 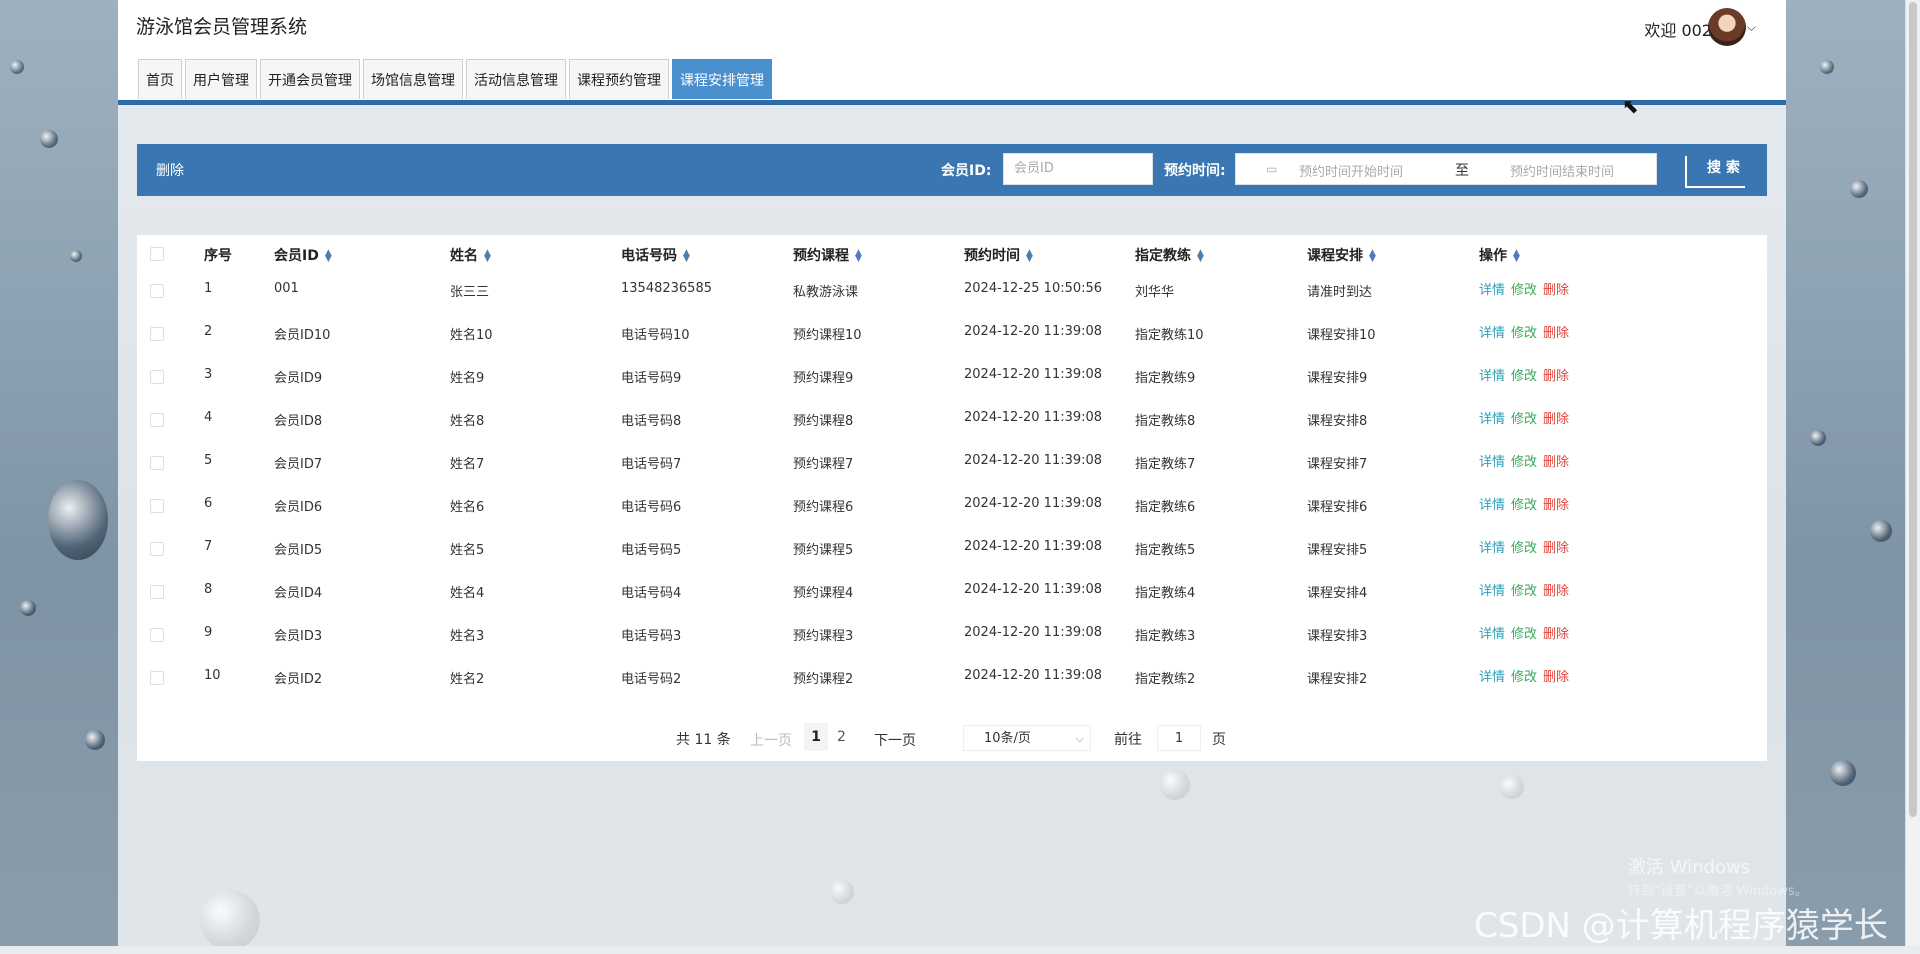 What do you see at coordinates (1351, 170) in the screenshot?
I see `start-date-input: 预约时间开始时间` at bounding box center [1351, 170].